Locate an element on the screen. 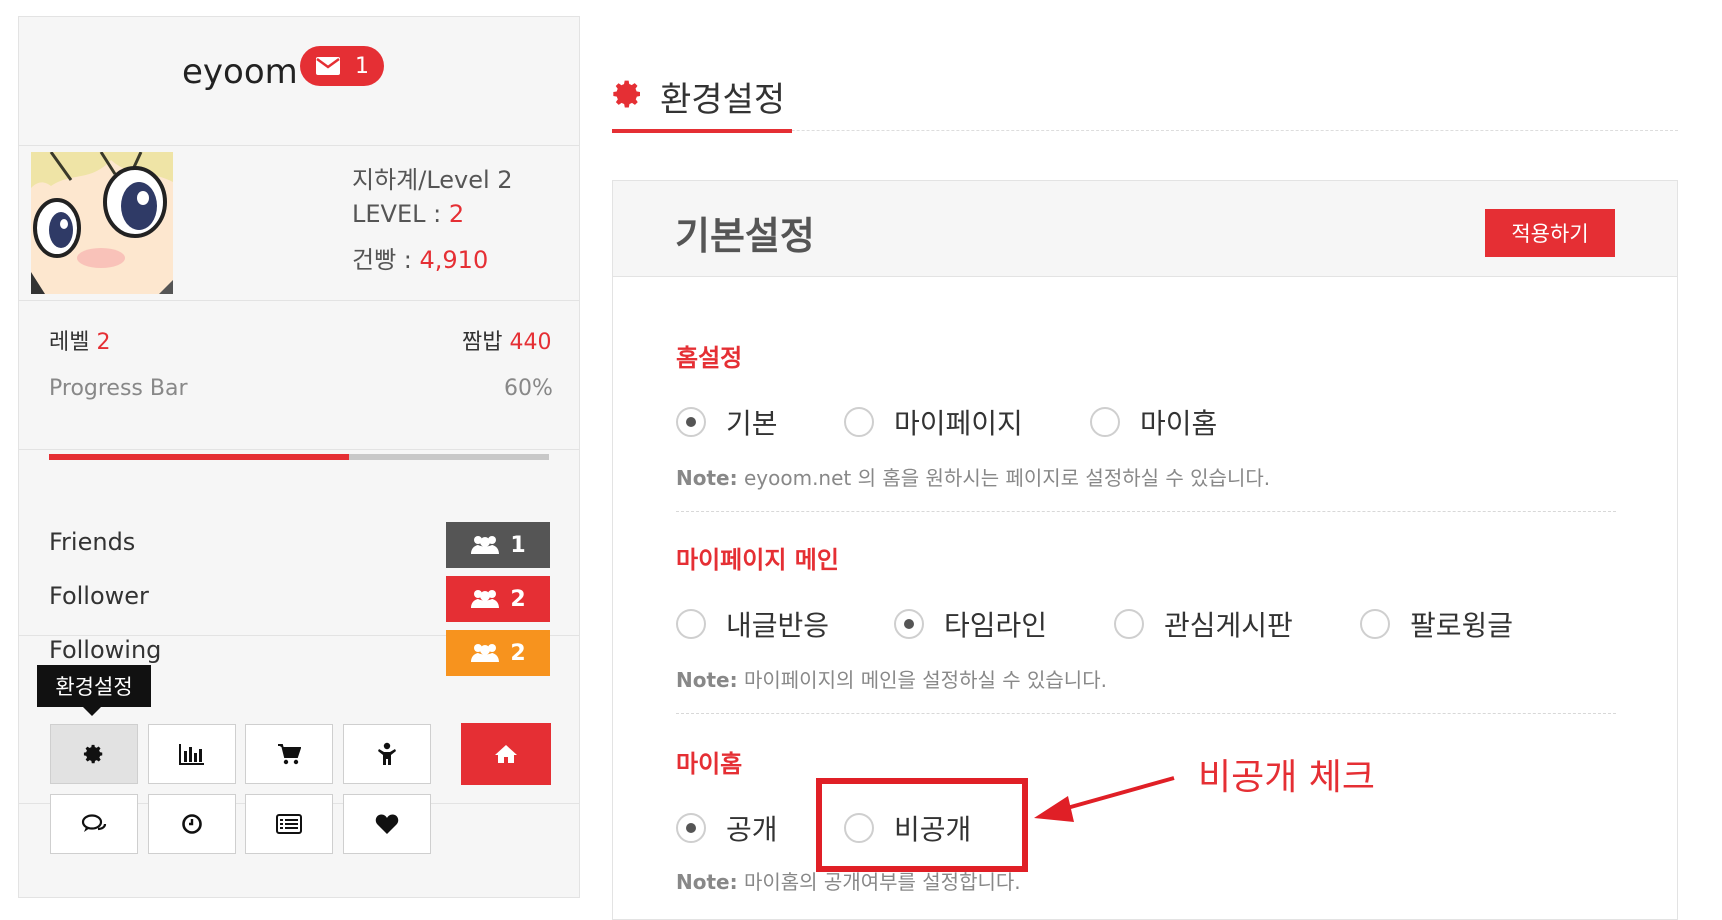 The width and height of the screenshot is (1722, 920). profile-header is located at coordinates (299, 81).